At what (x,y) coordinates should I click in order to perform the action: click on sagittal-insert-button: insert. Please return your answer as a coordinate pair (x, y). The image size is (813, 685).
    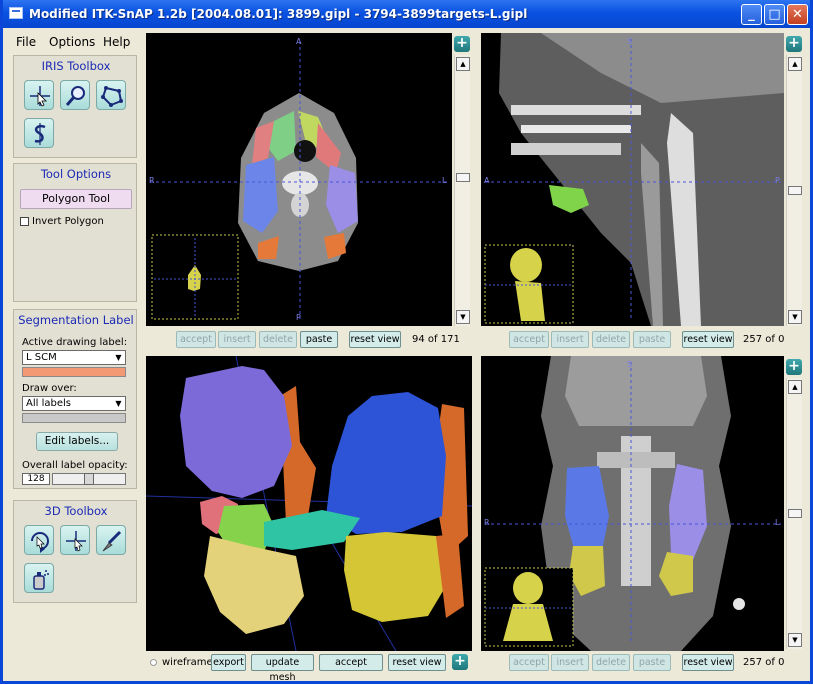
    Looking at the image, I should click on (570, 339).